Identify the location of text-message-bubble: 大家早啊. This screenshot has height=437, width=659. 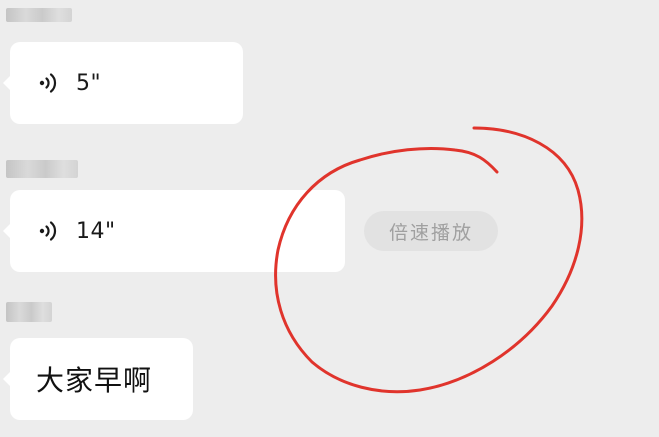
(98, 379).